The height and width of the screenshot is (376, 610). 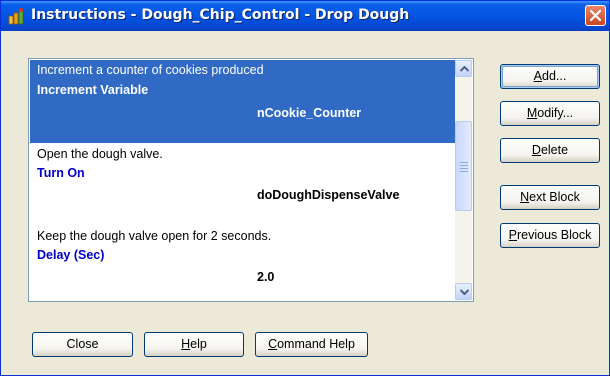 I want to click on instruction-command: Turn On, so click(x=61, y=173).